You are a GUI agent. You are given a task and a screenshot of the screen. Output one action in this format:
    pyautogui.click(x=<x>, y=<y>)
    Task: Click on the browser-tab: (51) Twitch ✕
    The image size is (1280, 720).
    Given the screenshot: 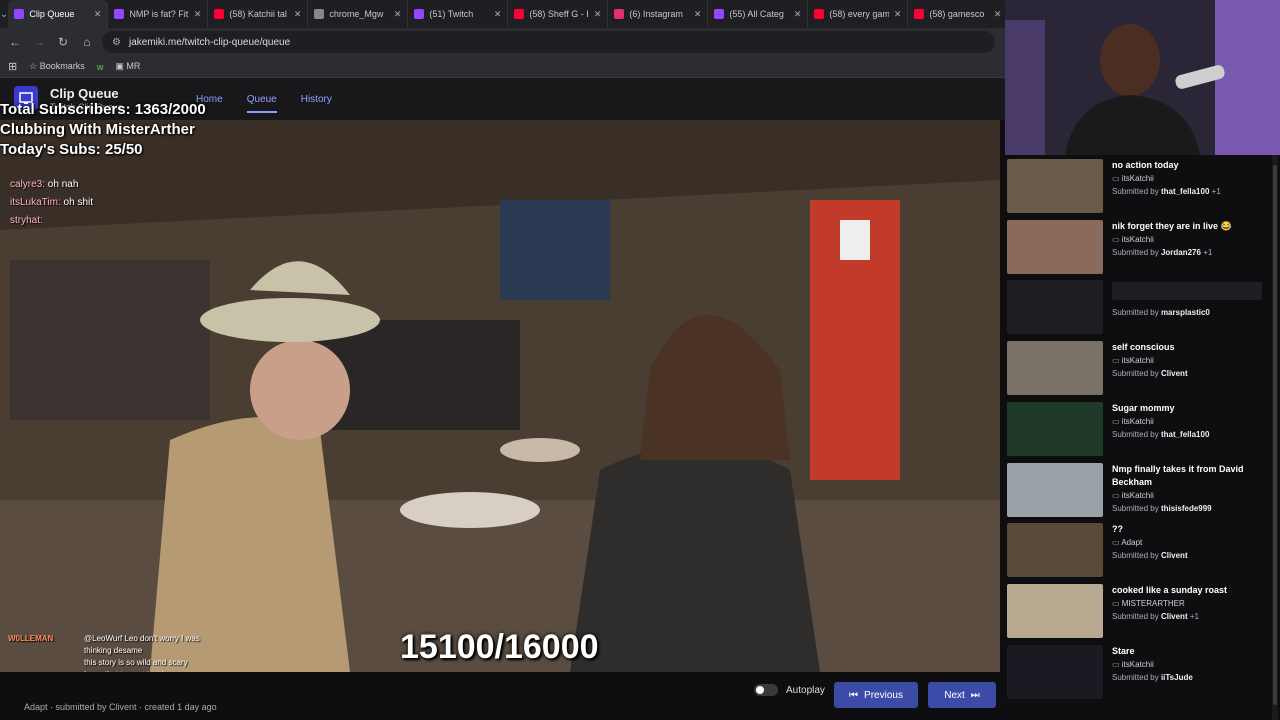 What is the action you would take?
    pyautogui.click(x=458, y=14)
    